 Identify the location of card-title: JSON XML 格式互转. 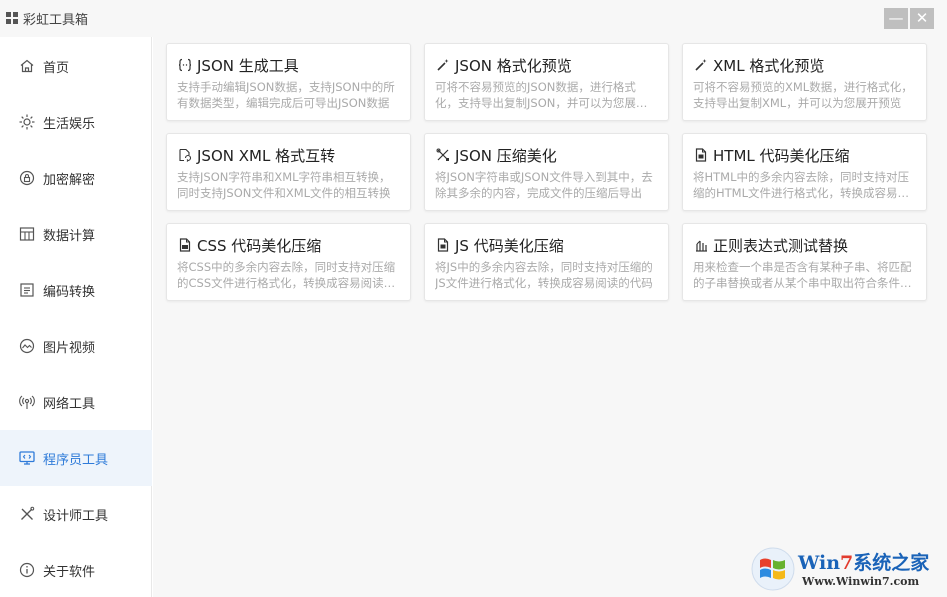
(266, 155).